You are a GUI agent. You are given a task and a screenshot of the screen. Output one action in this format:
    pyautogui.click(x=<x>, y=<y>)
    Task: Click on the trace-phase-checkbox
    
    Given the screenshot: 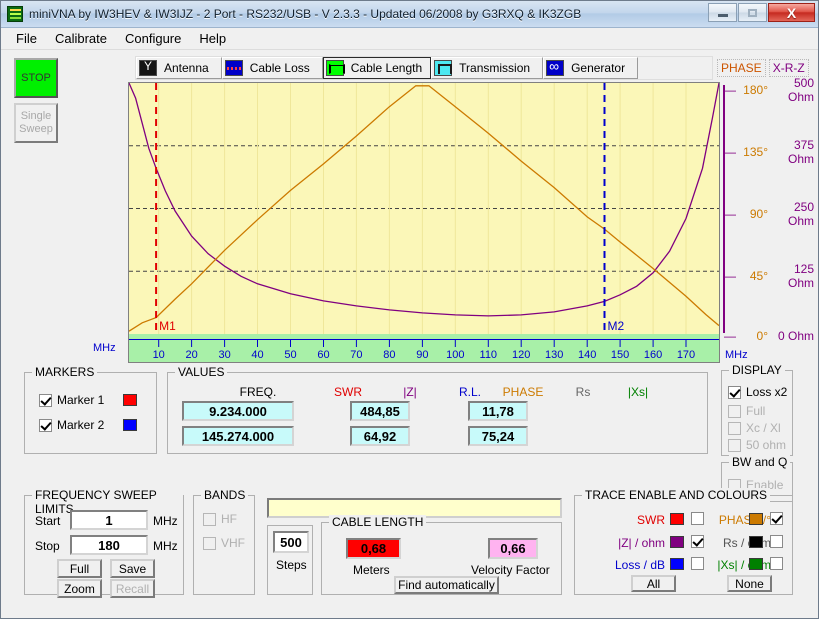 What is the action you would take?
    pyautogui.click(x=776, y=518)
    